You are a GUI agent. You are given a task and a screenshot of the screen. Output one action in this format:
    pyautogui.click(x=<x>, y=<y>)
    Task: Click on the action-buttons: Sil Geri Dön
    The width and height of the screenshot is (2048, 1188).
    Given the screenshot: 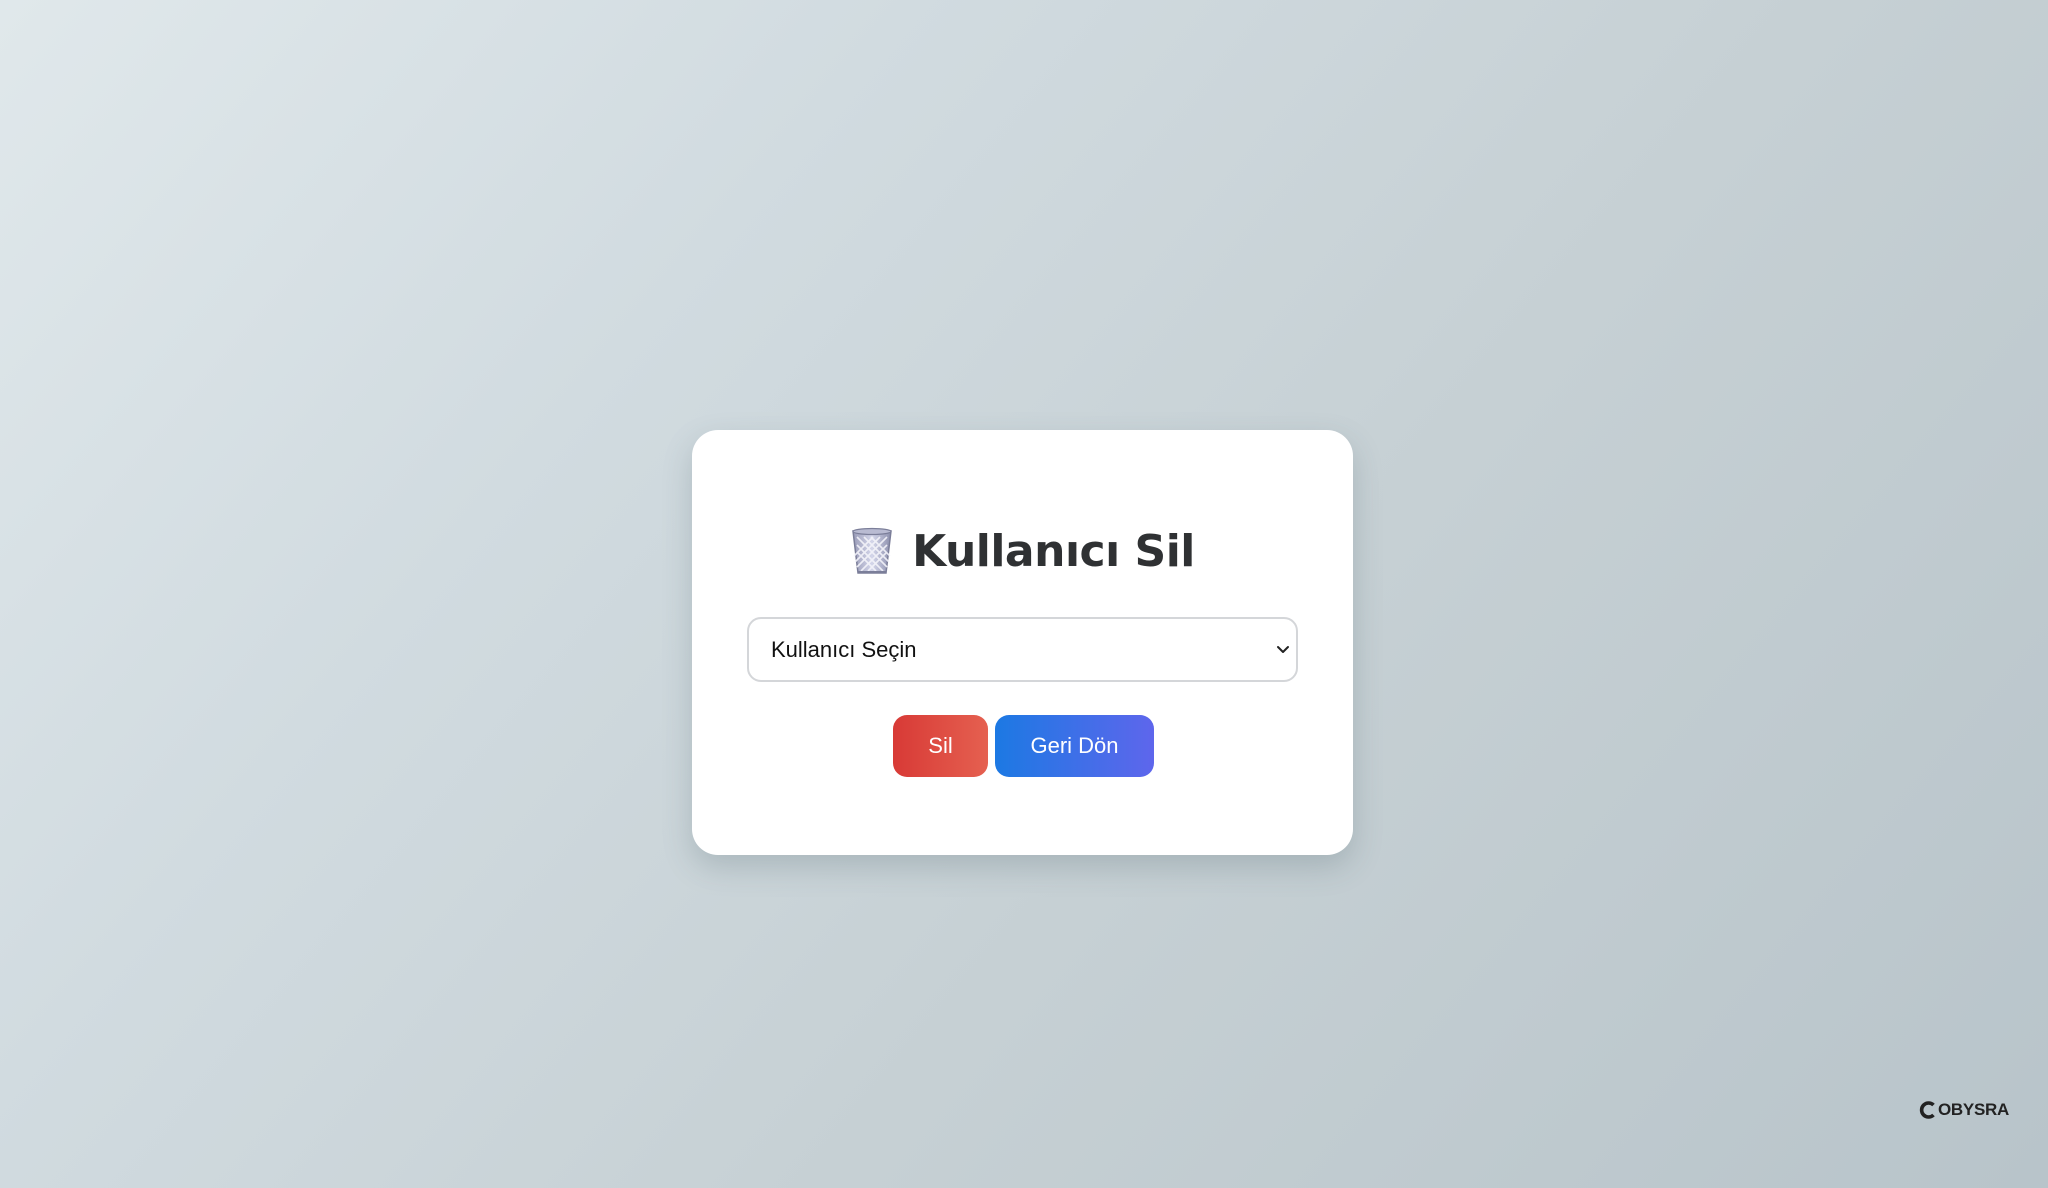 What is the action you would take?
    pyautogui.click(x=1022, y=746)
    